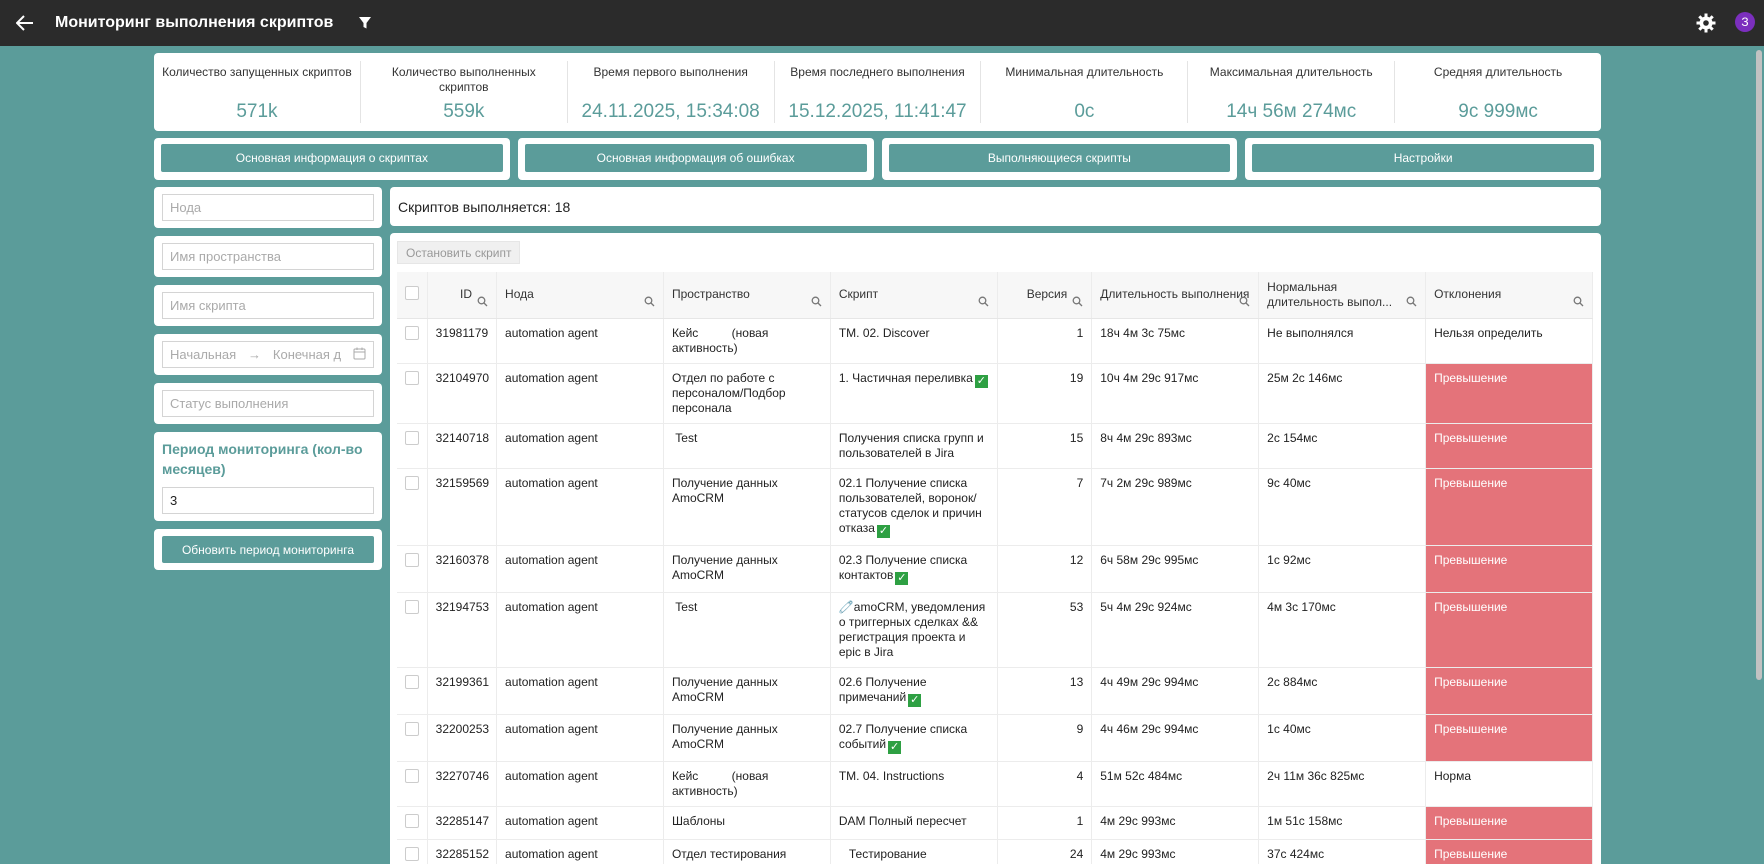 The width and height of the screenshot is (1764, 864). I want to click on date-range-picker: Начальная → Конечная д, so click(268, 354).